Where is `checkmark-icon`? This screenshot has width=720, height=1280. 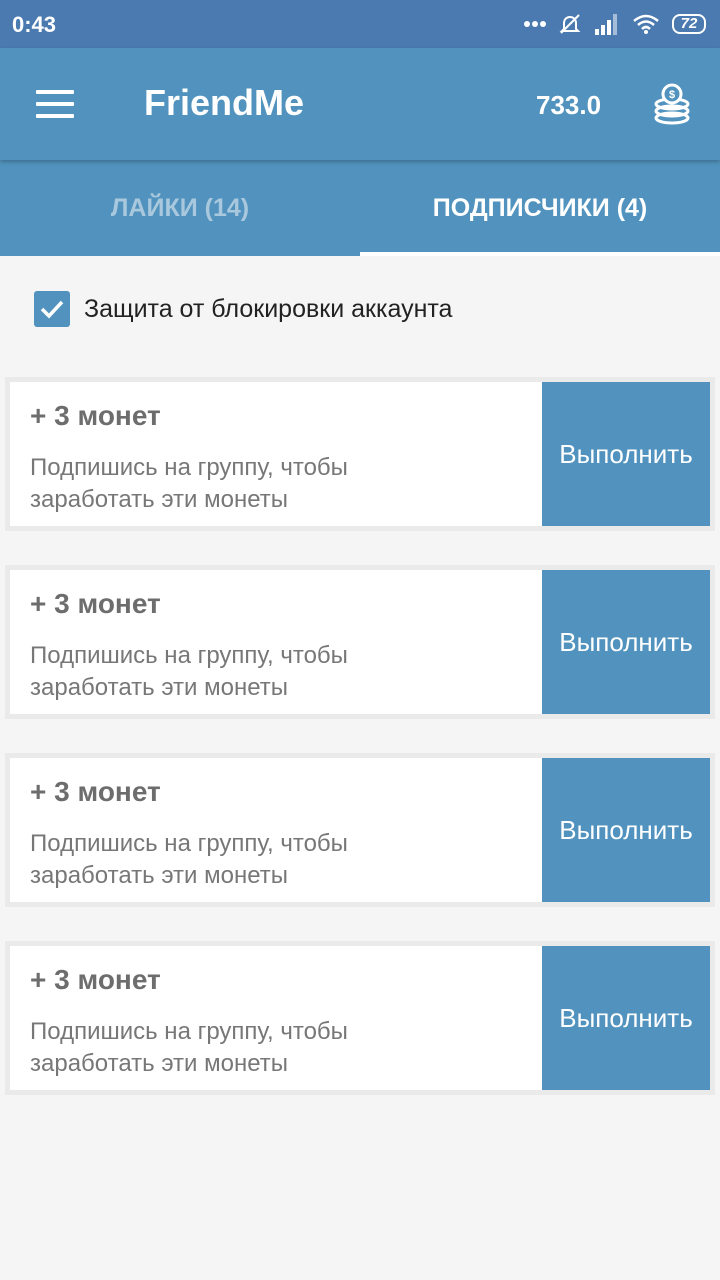 checkmark-icon is located at coordinates (52, 309).